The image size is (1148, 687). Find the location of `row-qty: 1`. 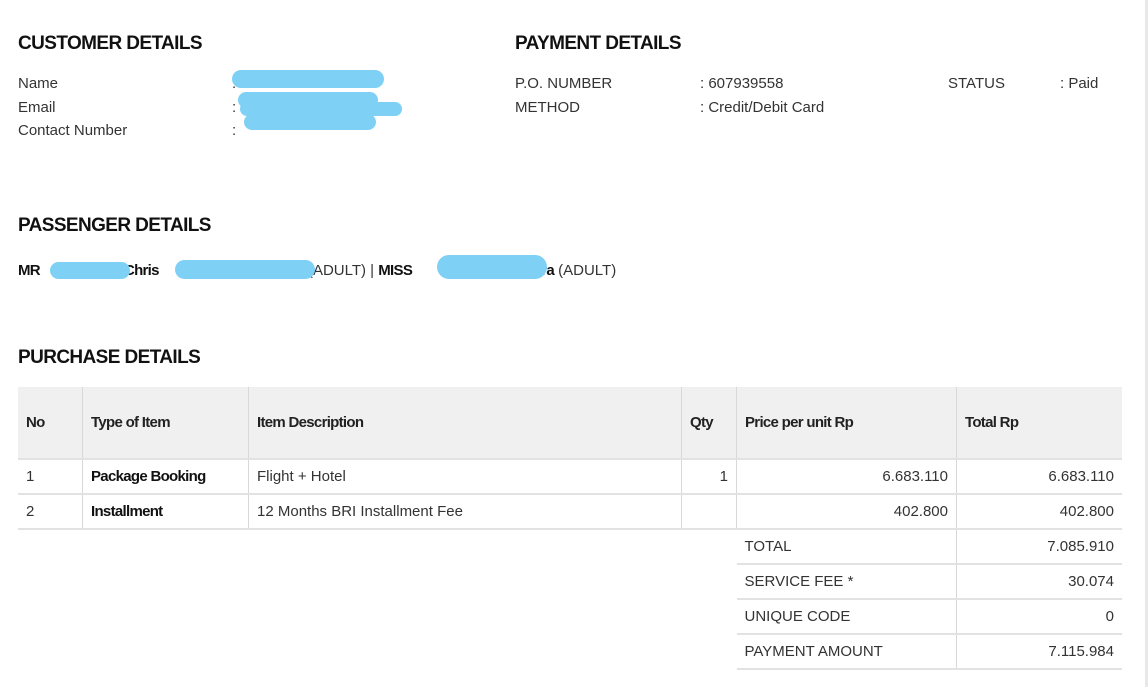

row-qty: 1 is located at coordinates (709, 477).